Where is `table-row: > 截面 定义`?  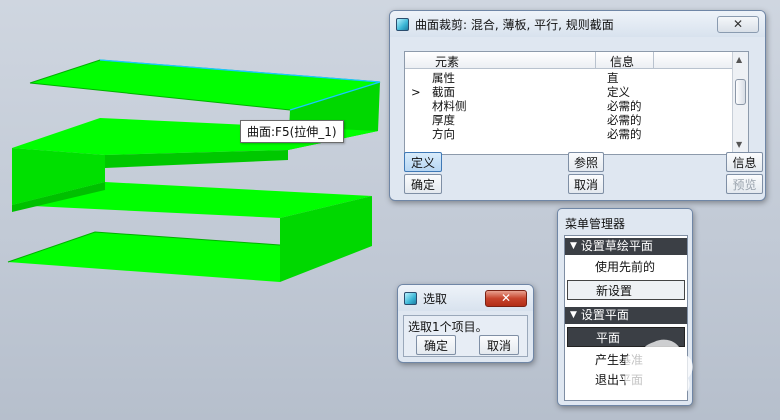 table-row: > 截面 定义 is located at coordinates (569, 92).